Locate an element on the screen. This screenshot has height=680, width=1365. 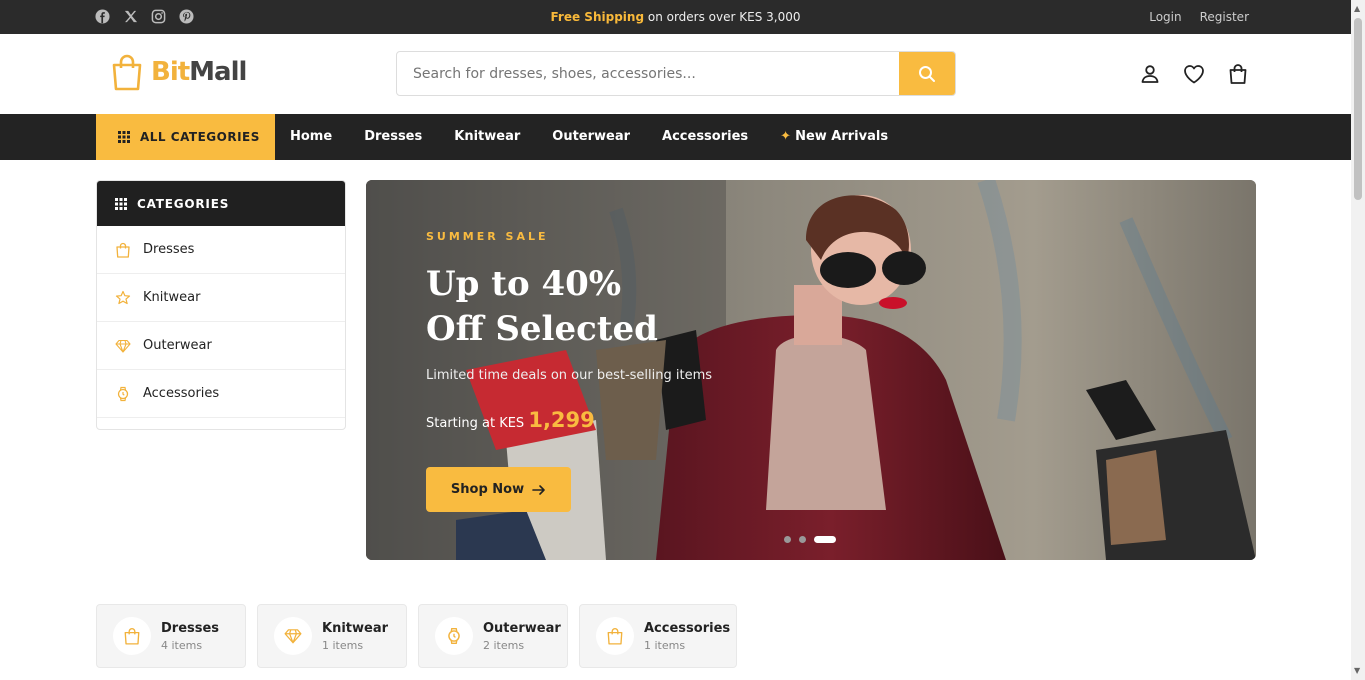
category-card-count: 4 items is located at coordinates (182, 645).